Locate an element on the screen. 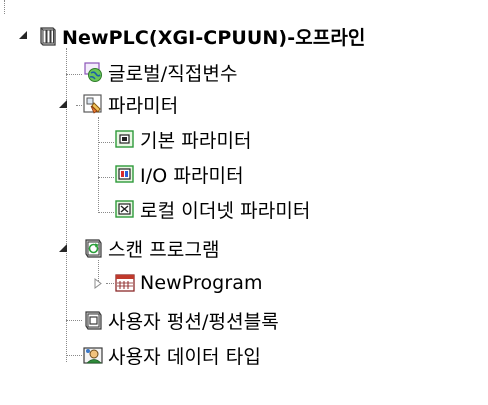 Image resolution: width=488 pixels, height=405 pixels. function-block-icon is located at coordinates (93, 320).